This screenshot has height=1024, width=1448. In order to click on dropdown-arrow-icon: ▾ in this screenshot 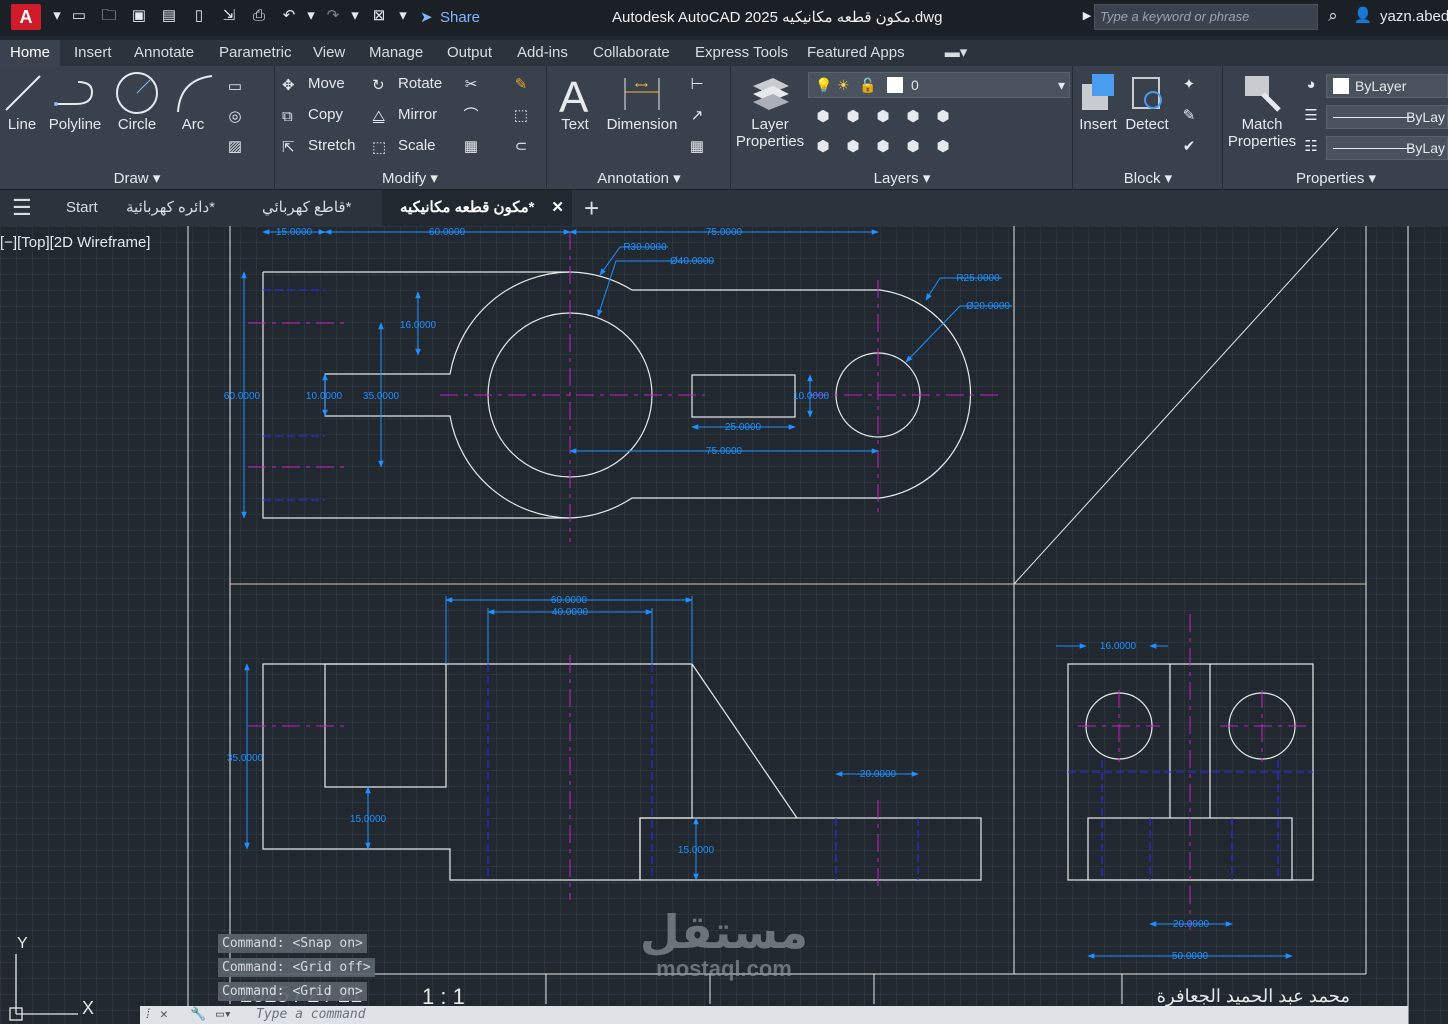, I will do `click(57, 16)`.